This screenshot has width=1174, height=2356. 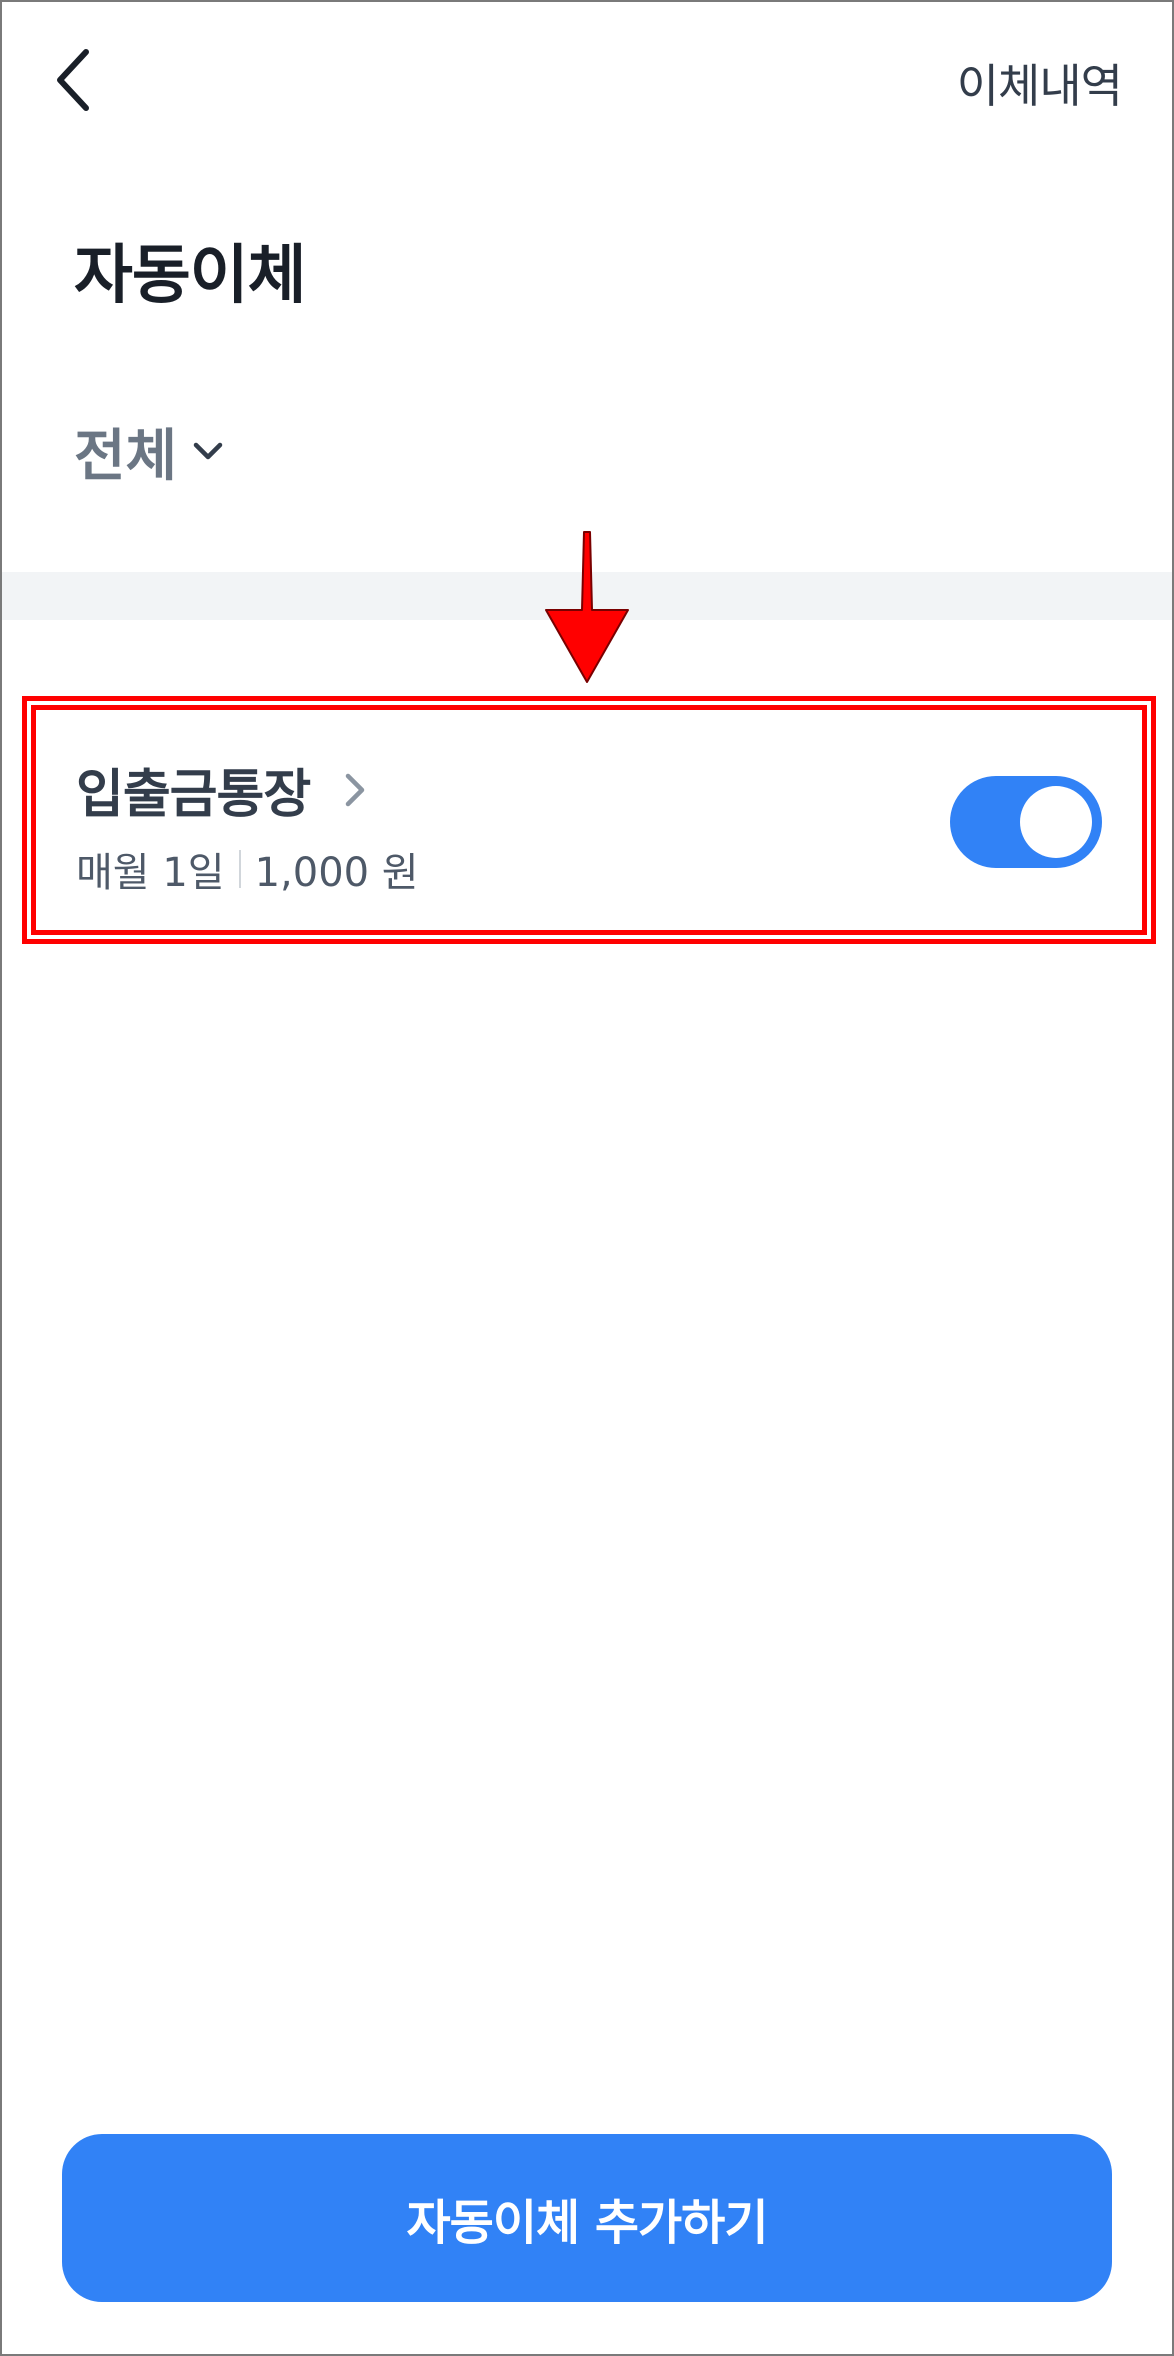 I want to click on chevron-down-icon, so click(x=208, y=451).